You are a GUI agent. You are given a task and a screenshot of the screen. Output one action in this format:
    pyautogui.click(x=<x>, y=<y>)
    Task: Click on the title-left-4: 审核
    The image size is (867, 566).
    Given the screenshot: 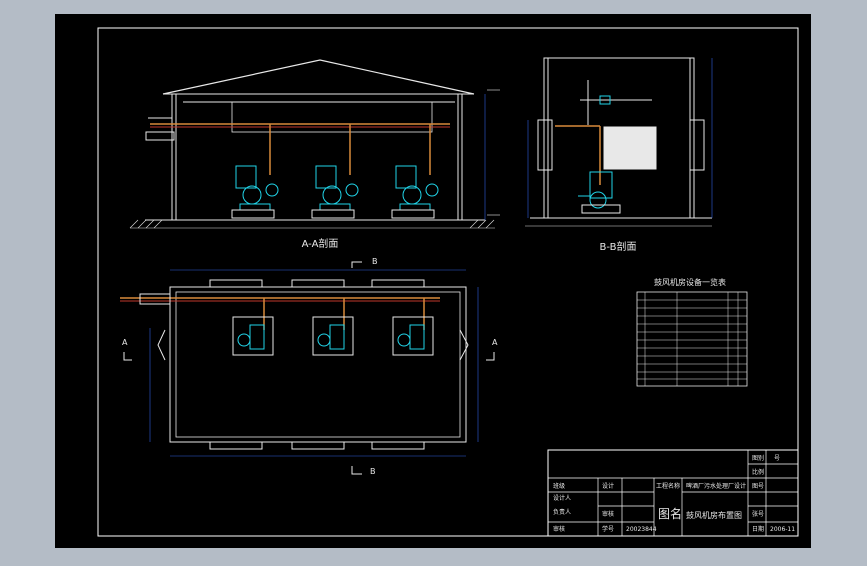 What is the action you would take?
    pyautogui.click(x=559, y=529)
    